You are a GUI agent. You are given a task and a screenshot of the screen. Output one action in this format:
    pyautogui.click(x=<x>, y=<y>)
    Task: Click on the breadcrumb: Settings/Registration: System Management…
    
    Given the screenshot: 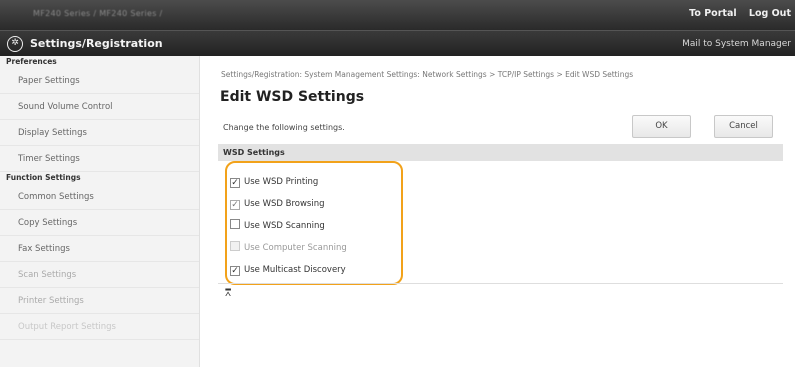 What is the action you would take?
    pyautogui.click(x=427, y=74)
    